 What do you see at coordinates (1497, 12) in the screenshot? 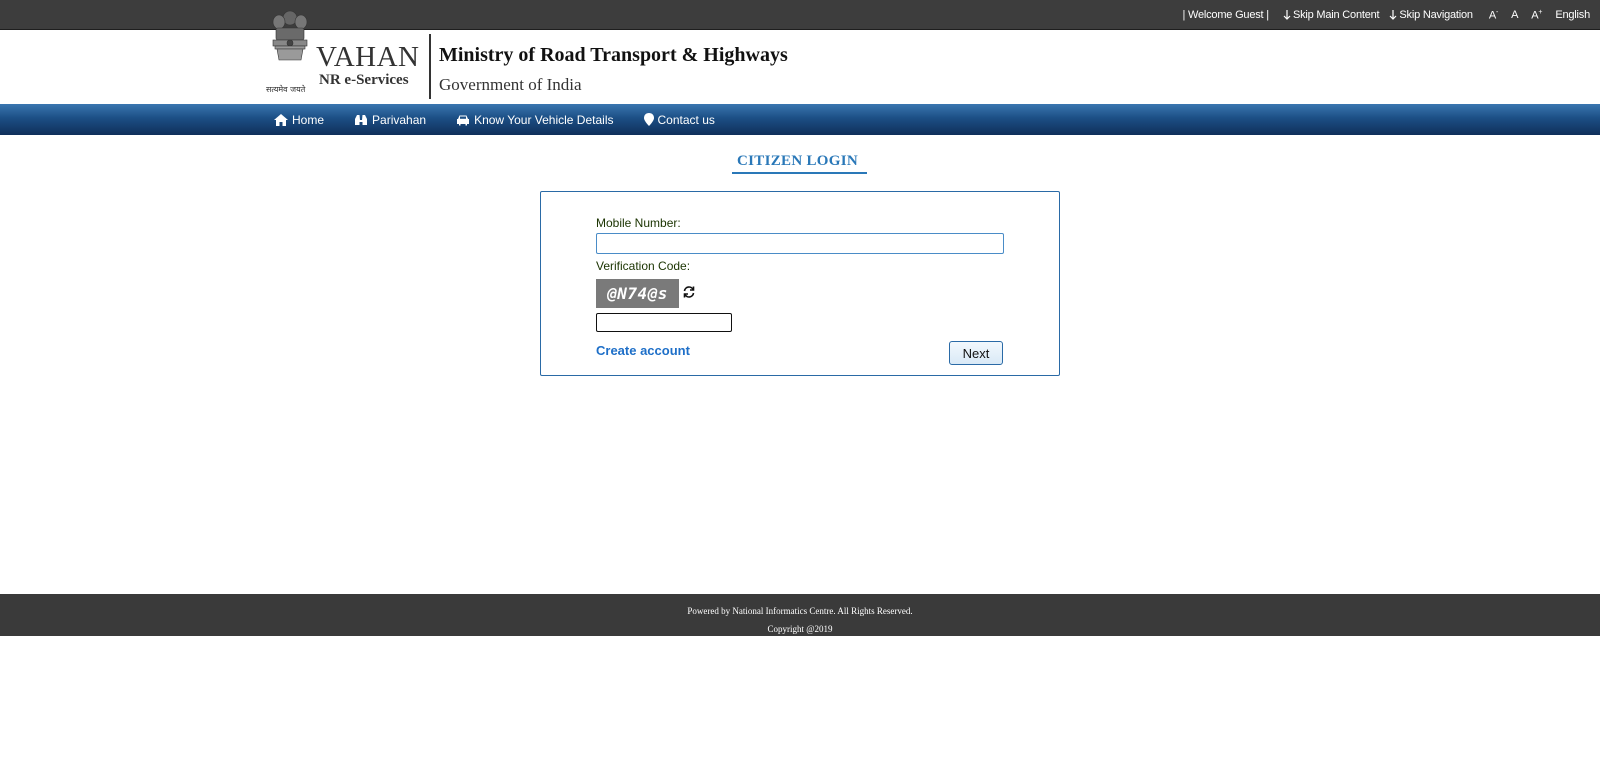
I see `font-decrease-sign: -` at bounding box center [1497, 12].